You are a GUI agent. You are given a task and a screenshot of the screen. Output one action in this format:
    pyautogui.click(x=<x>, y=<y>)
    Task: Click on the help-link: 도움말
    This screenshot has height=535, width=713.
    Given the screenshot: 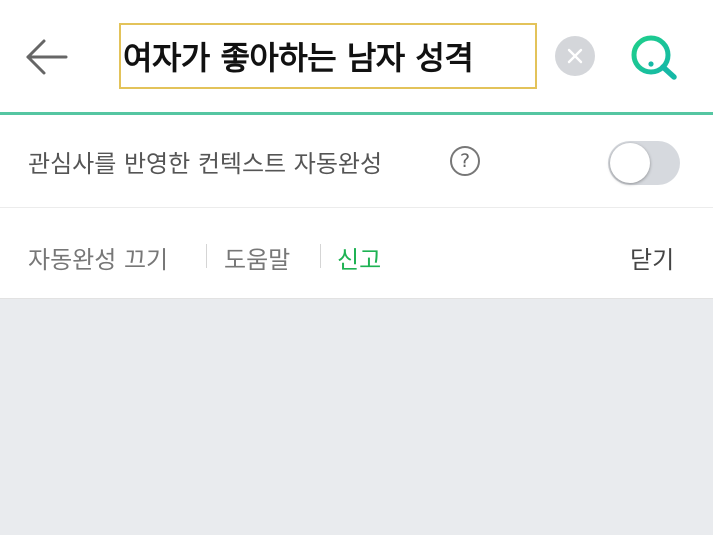 What is the action you would take?
    pyautogui.click(x=257, y=257)
    